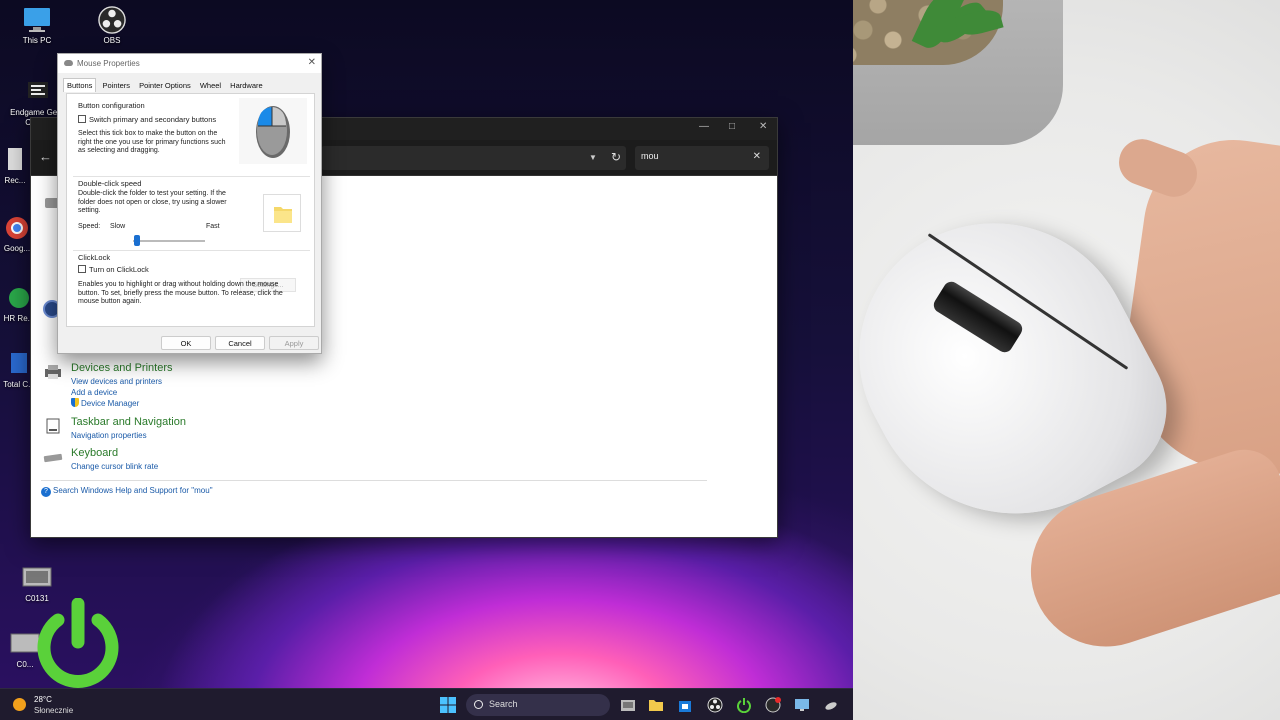 This screenshot has width=1280, height=720. I want to click on help-icon: ?, so click(46, 492).